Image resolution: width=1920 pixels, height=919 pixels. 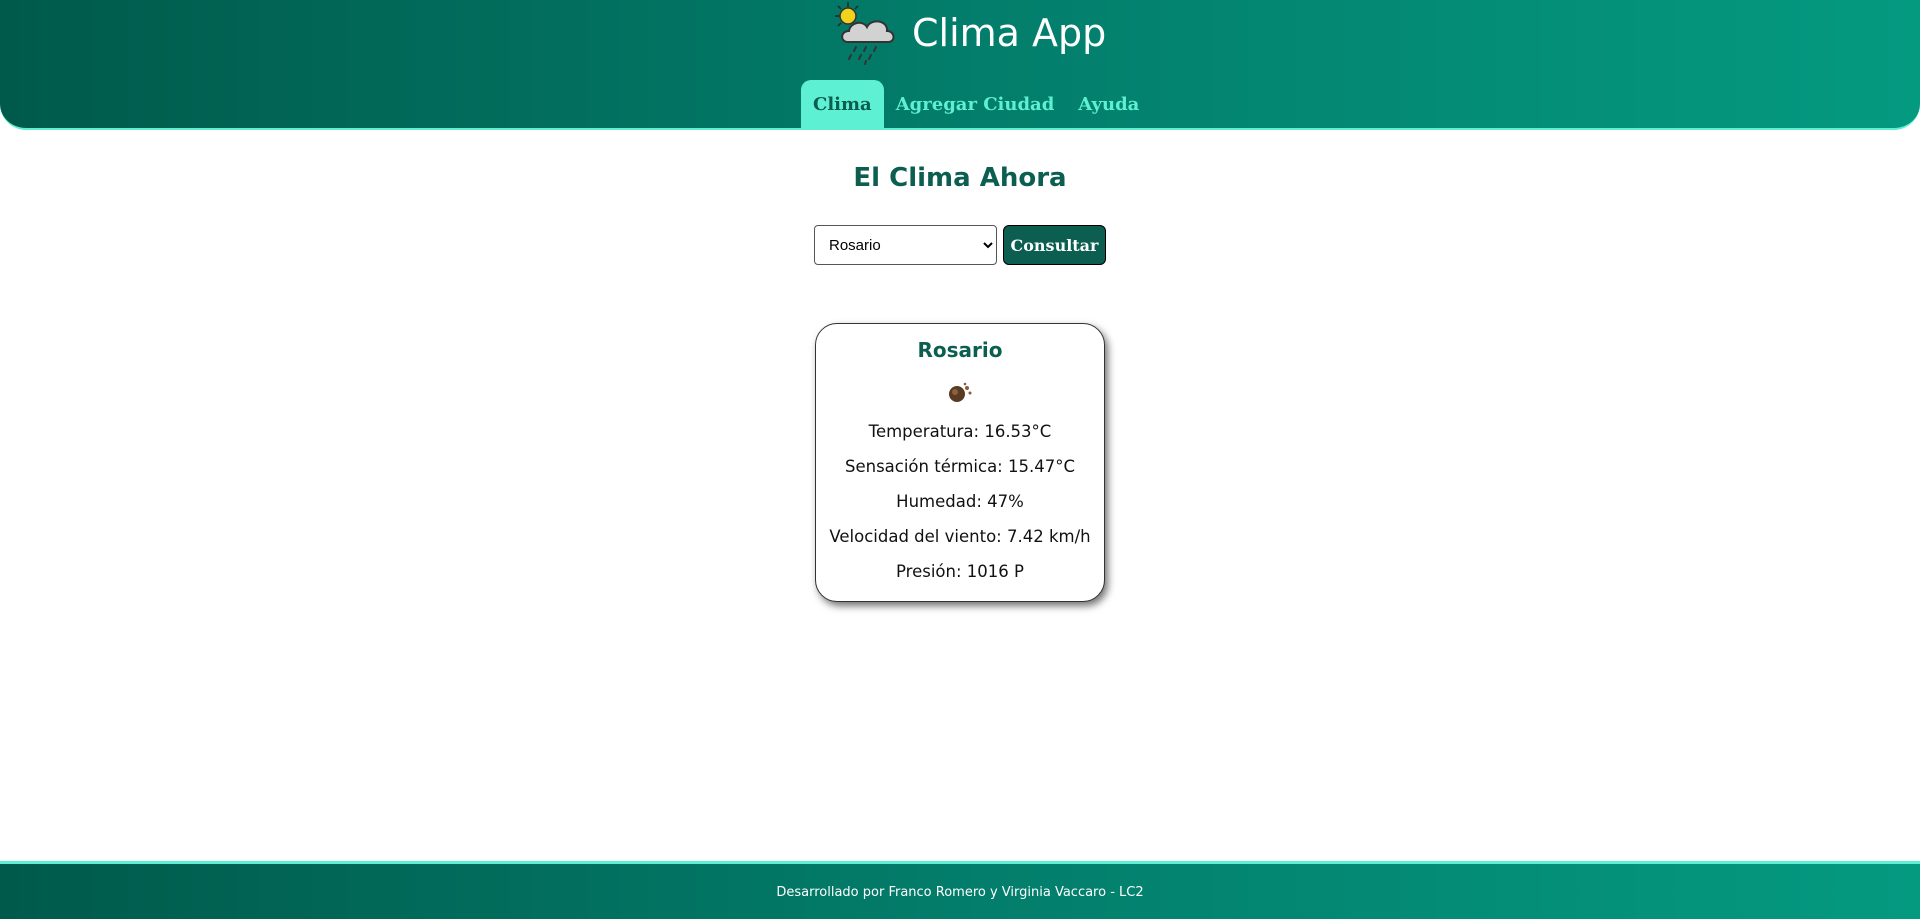 I want to click on city-select: Rosario, so click(x=905, y=245).